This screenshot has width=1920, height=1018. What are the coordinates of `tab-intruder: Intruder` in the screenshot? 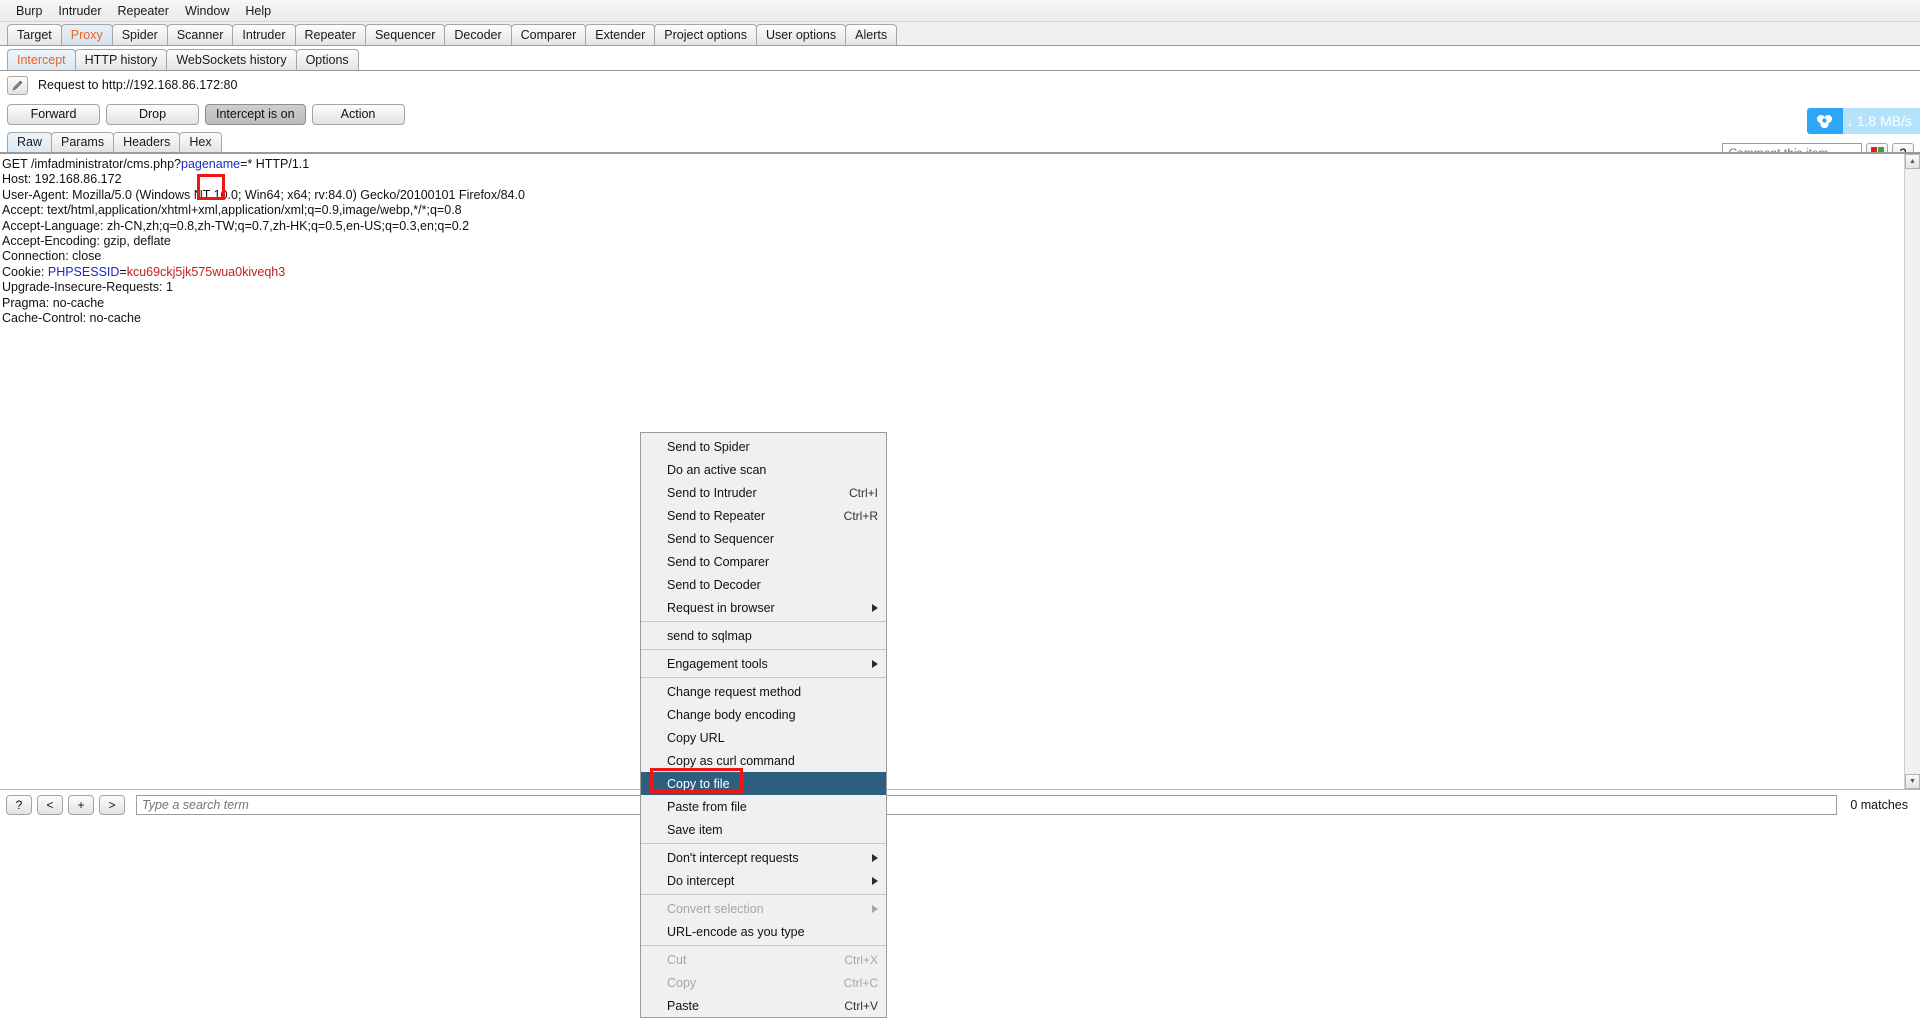 It's located at (264, 34).